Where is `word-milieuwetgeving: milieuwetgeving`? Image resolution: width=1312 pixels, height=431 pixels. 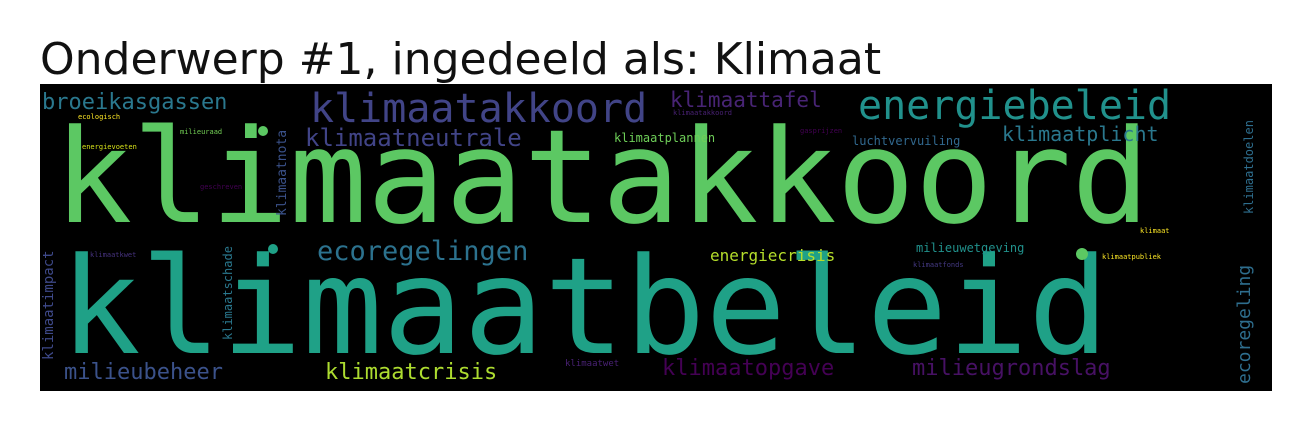
word-milieuwetgeving: milieuwetgeving is located at coordinates (970, 248).